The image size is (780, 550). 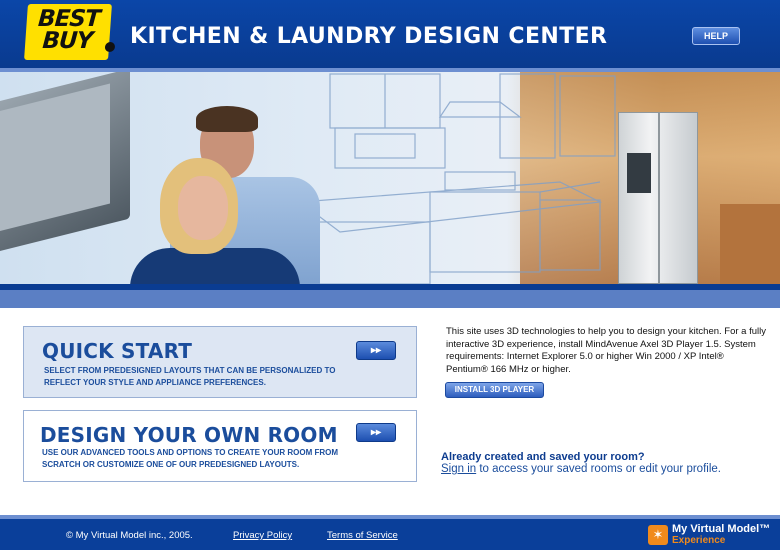 I want to click on man-hair, so click(x=227, y=119).